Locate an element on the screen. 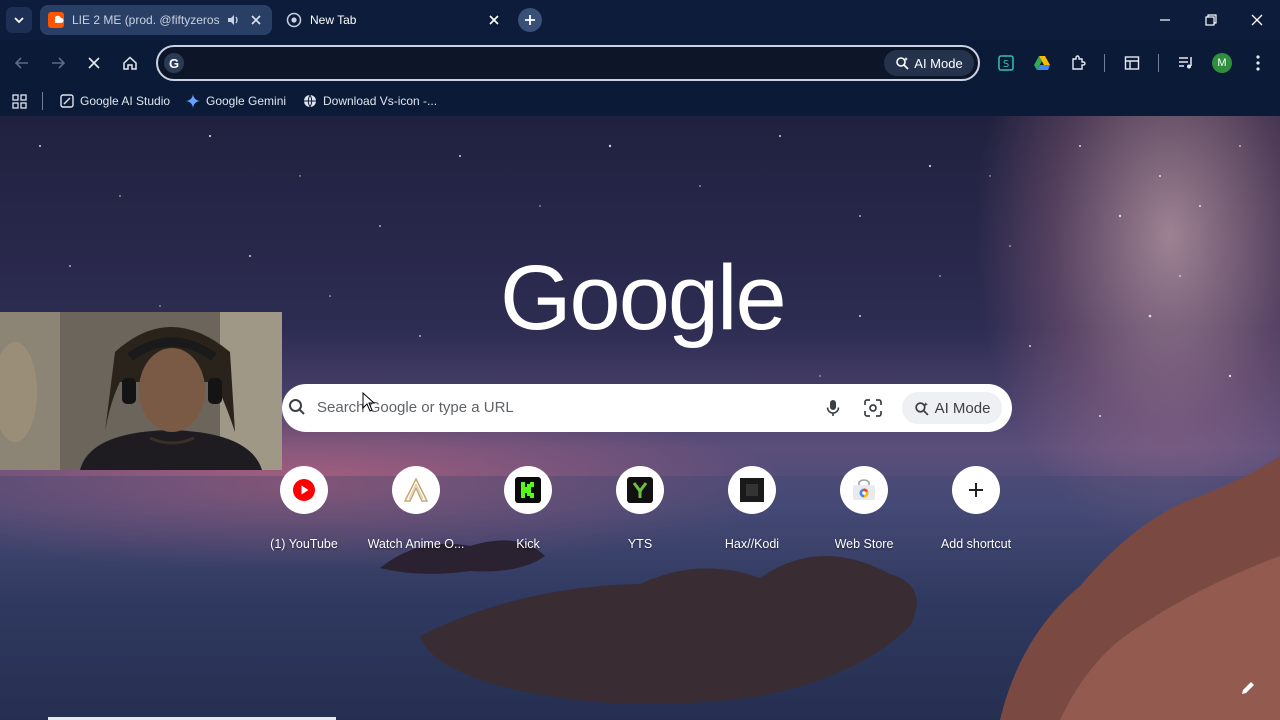 The width and height of the screenshot is (1280, 720). bookmarks-separator is located at coordinates (42, 101).